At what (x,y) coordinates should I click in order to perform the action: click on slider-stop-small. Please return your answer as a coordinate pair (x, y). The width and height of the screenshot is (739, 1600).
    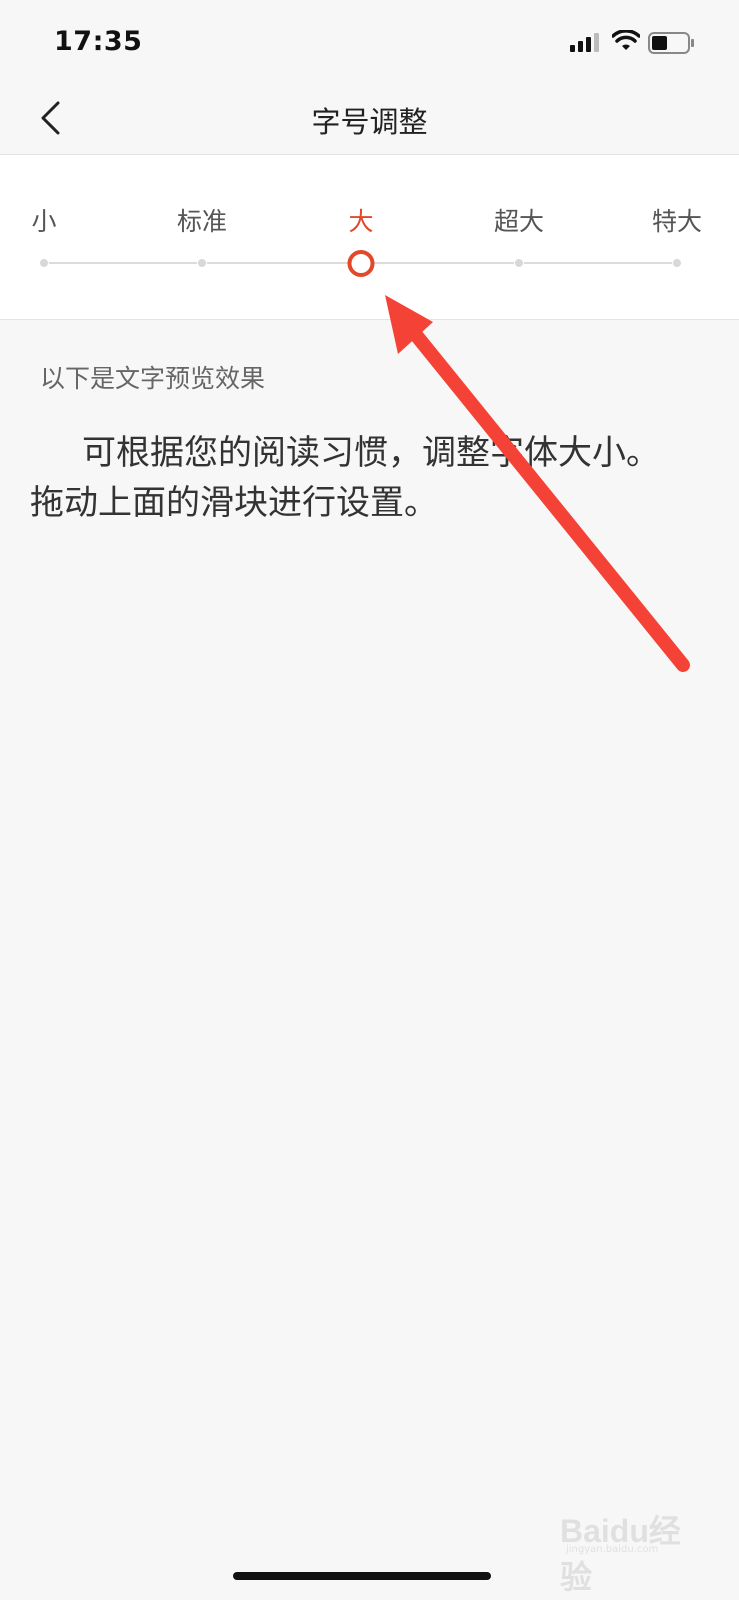
    Looking at the image, I should click on (44, 263).